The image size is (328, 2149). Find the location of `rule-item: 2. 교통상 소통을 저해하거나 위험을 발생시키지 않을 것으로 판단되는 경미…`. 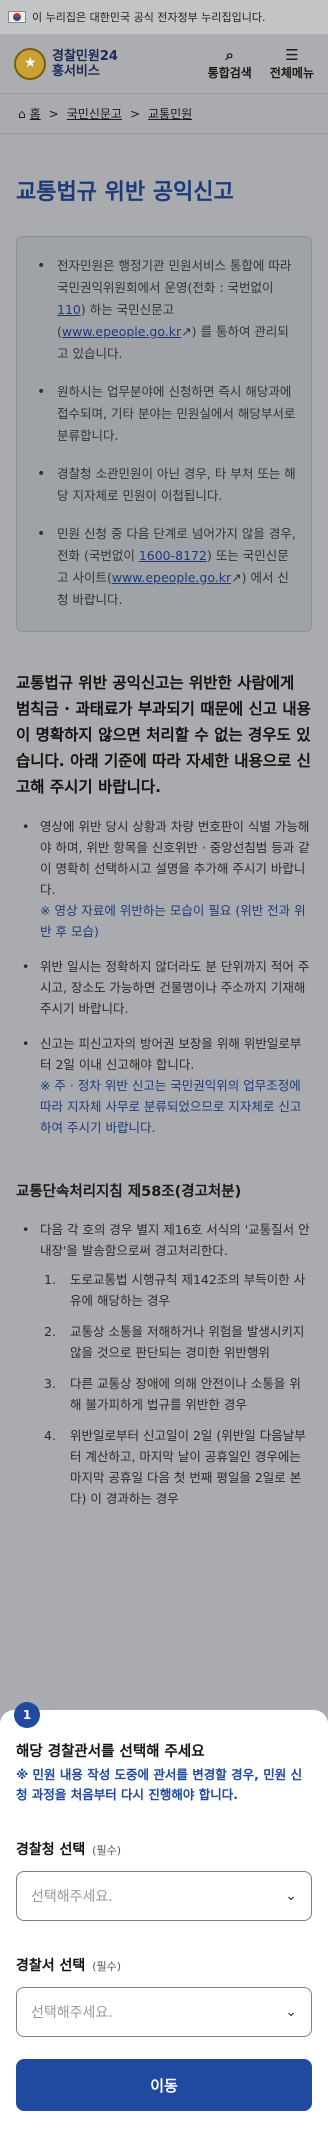

rule-item: 2. 교통상 소통을 저해하거나 위험을 발생시키지 않을 것으로 판단되는 경미… is located at coordinates (176, 1342).